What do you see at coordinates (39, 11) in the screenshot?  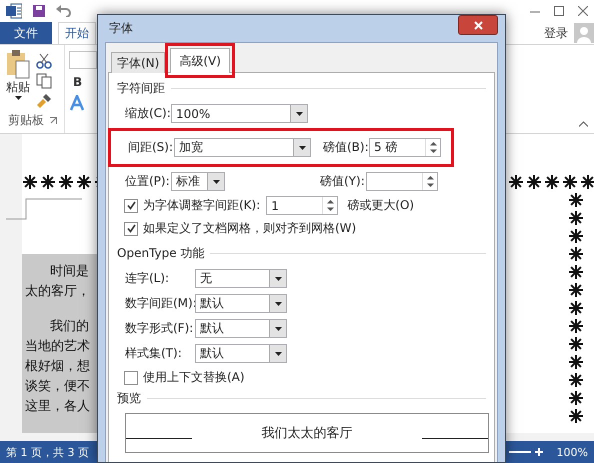 I see `save-icon` at bounding box center [39, 11].